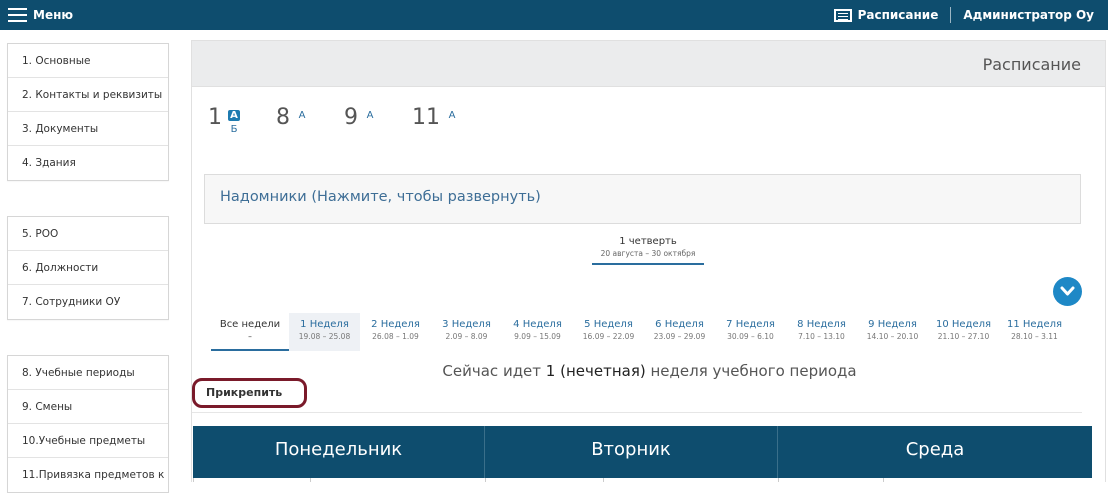 This screenshot has width=1108, height=493. I want to click on sidebar-item-documents: 3. Документы, so click(88, 129).